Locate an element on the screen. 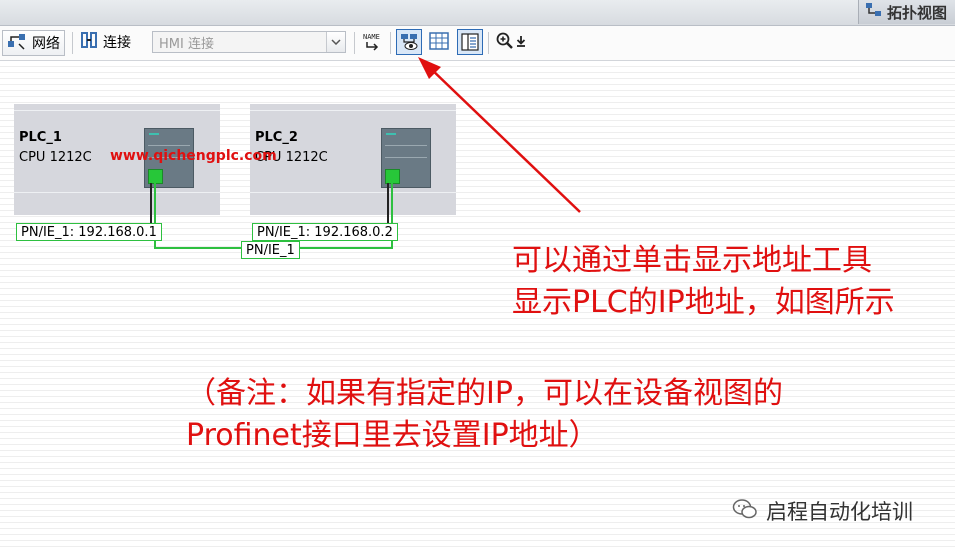  brand-watermark: 启程自动化培训 is located at coordinates (822, 511).